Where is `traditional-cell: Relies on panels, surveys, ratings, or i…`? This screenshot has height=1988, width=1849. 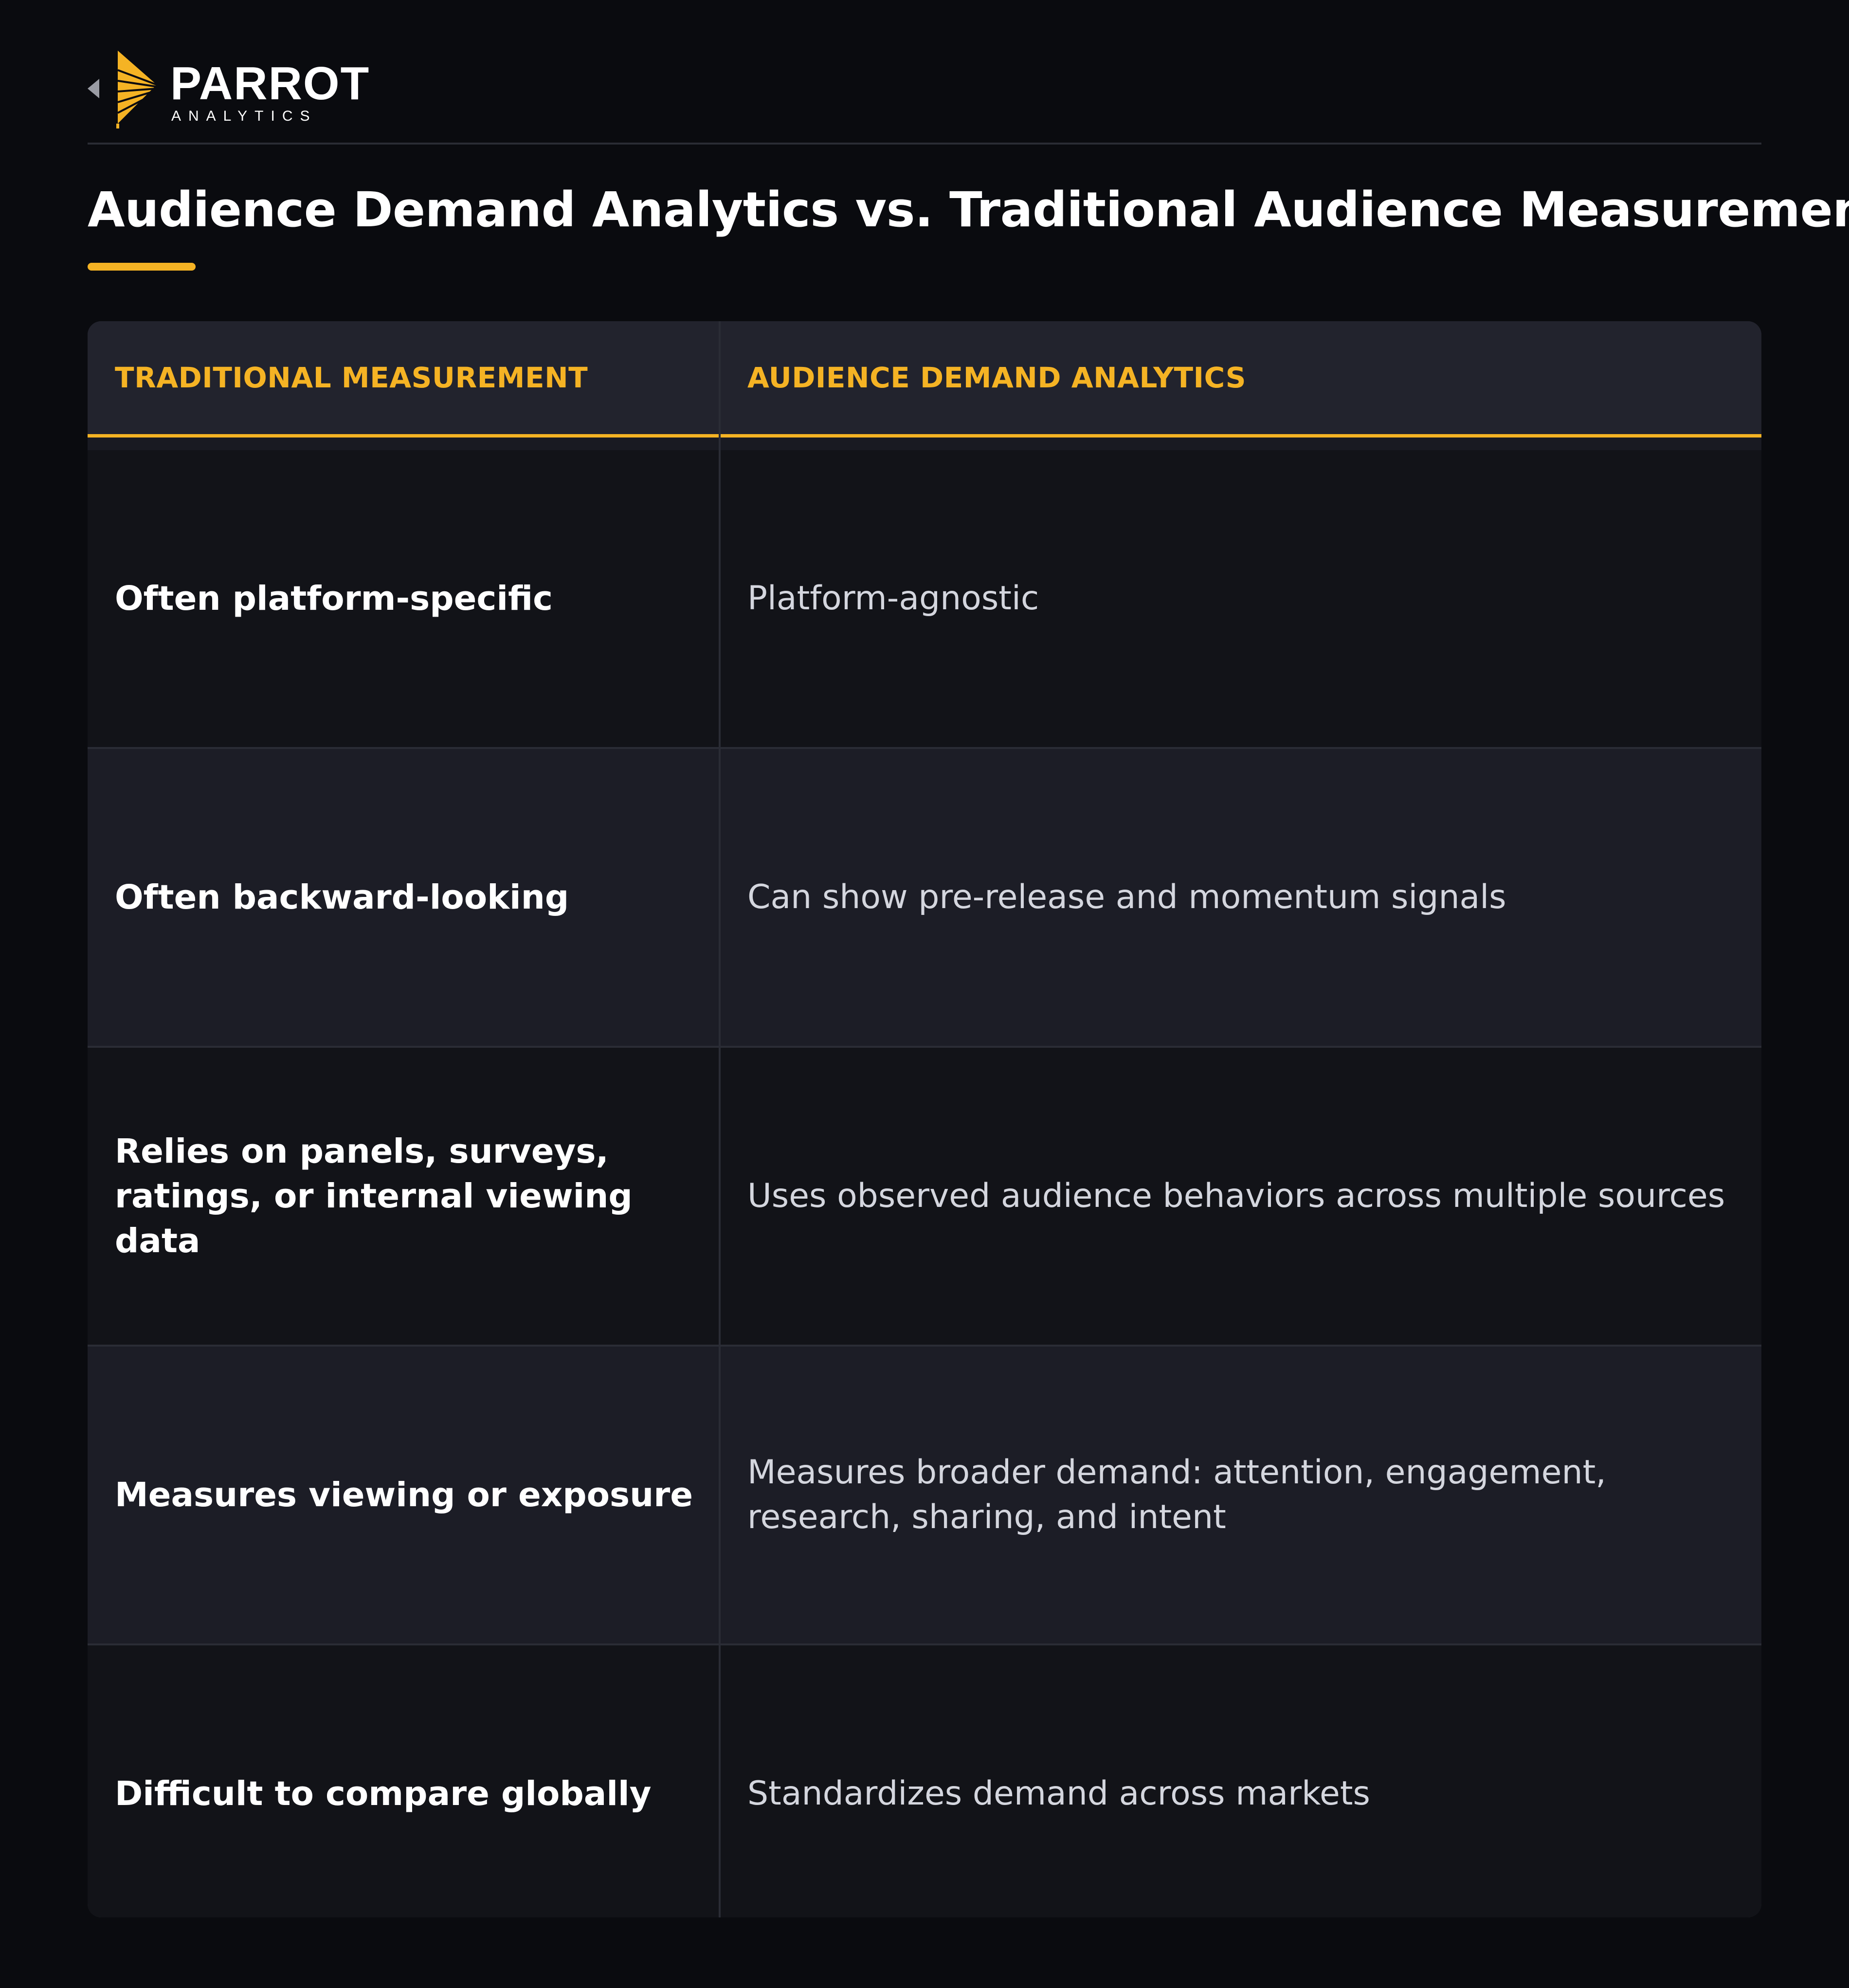
traditional-cell: Relies on panels, surveys, ratings, or i… is located at coordinates (407, 1196).